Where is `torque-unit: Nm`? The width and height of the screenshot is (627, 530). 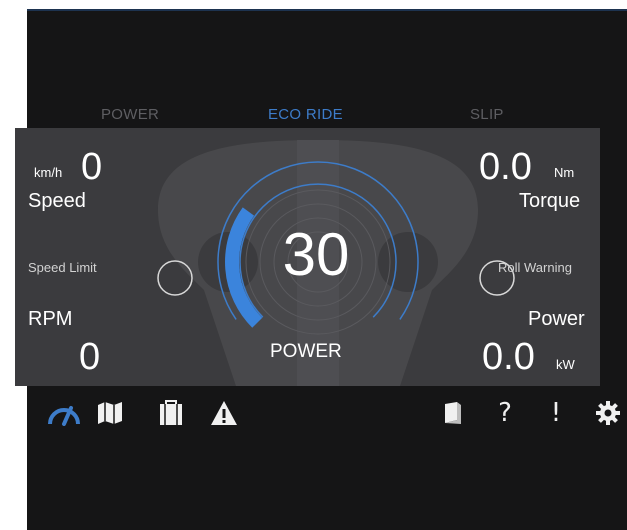 torque-unit: Nm is located at coordinates (564, 172).